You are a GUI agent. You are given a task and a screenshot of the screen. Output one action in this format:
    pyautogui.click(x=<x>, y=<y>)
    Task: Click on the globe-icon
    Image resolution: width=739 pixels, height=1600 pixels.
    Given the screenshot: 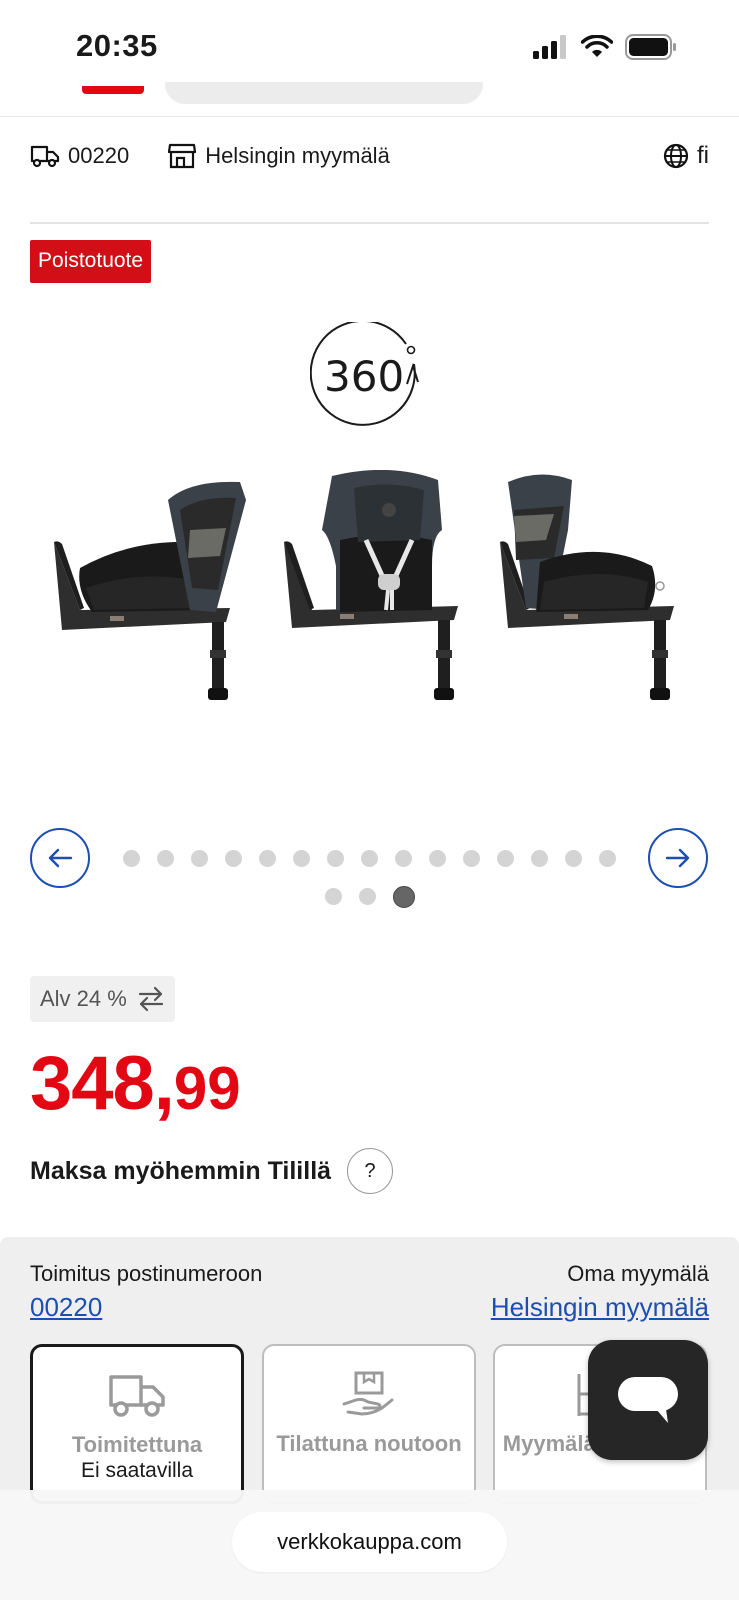 What is the action you would take?
    pyautogui.click(x=676, y=156)
    